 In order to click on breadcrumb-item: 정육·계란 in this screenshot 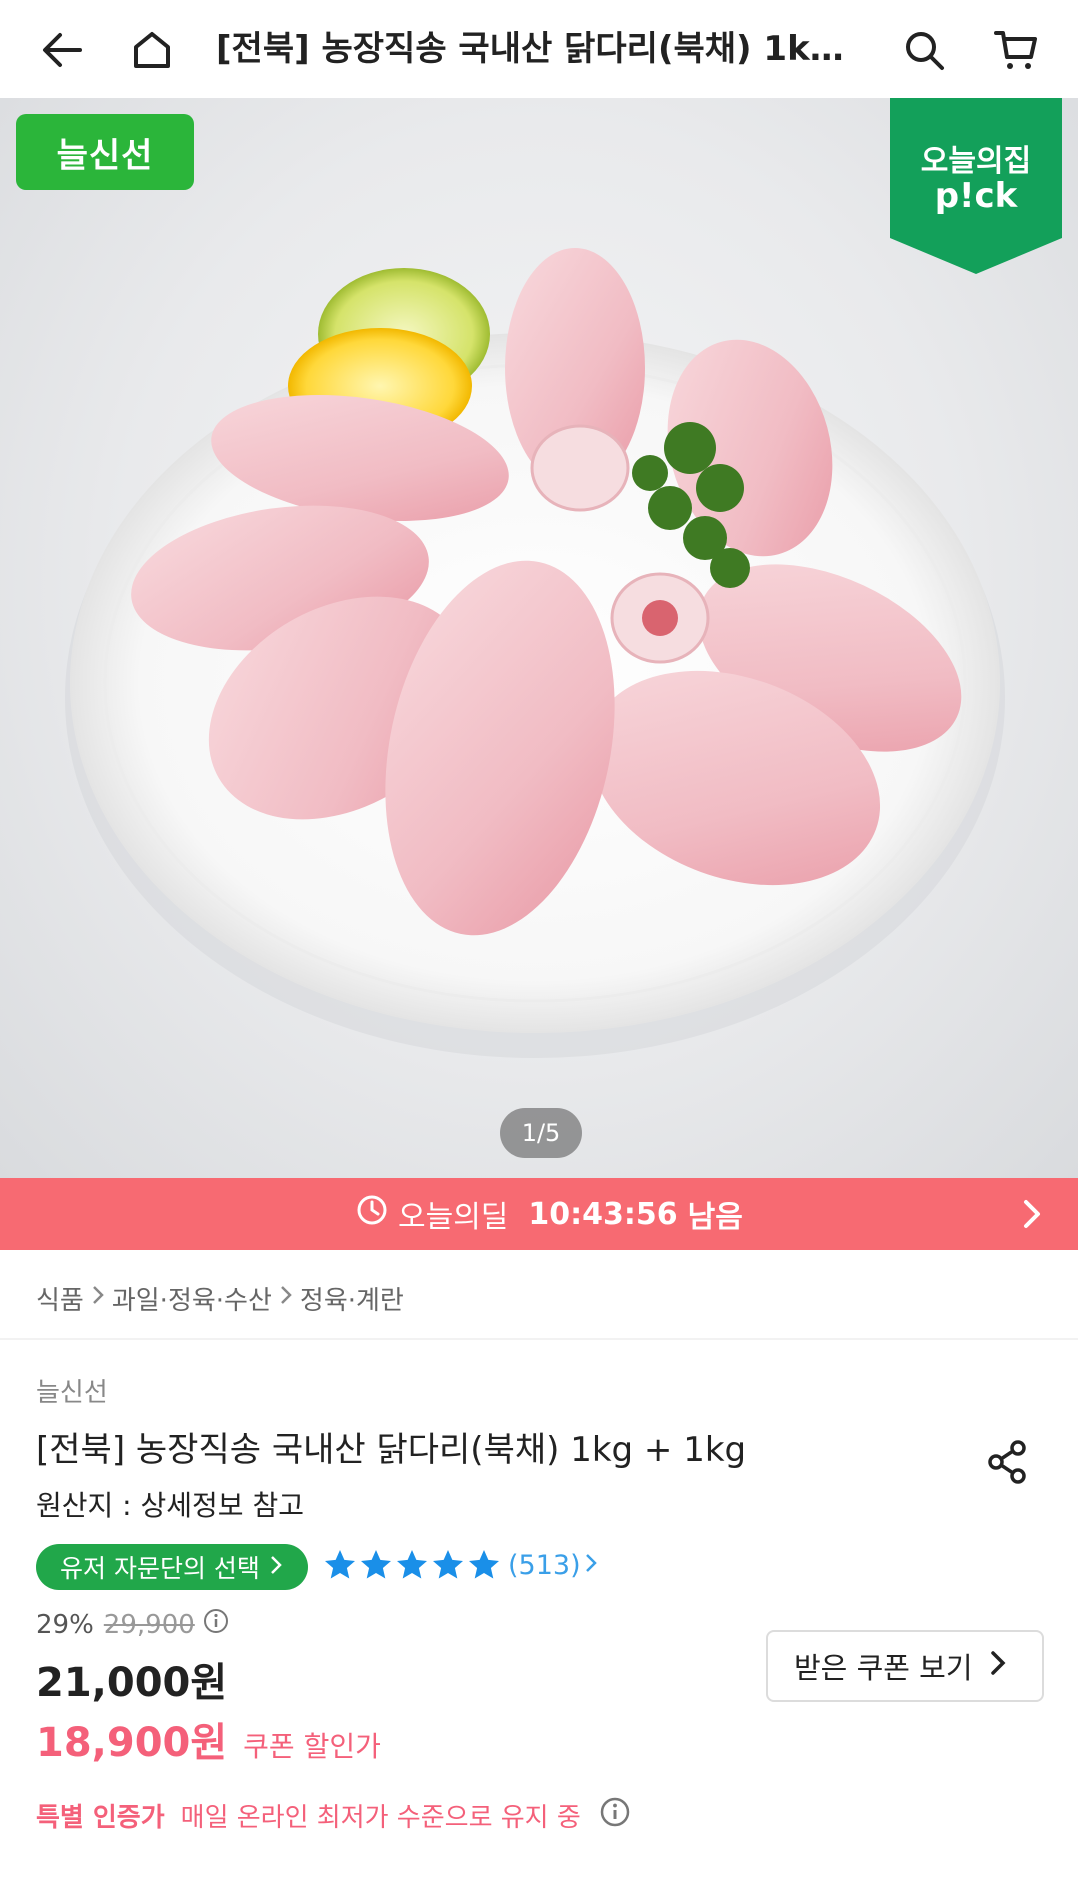, I will do `click(352, 1298)`.